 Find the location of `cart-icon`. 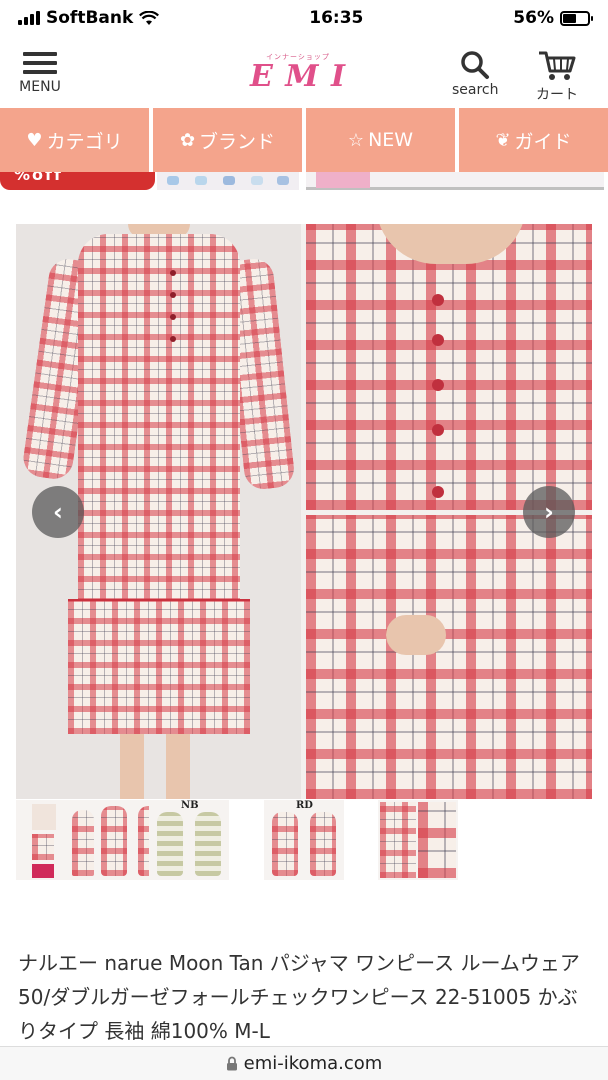

cart-icon is located at coordinates (557, 65).